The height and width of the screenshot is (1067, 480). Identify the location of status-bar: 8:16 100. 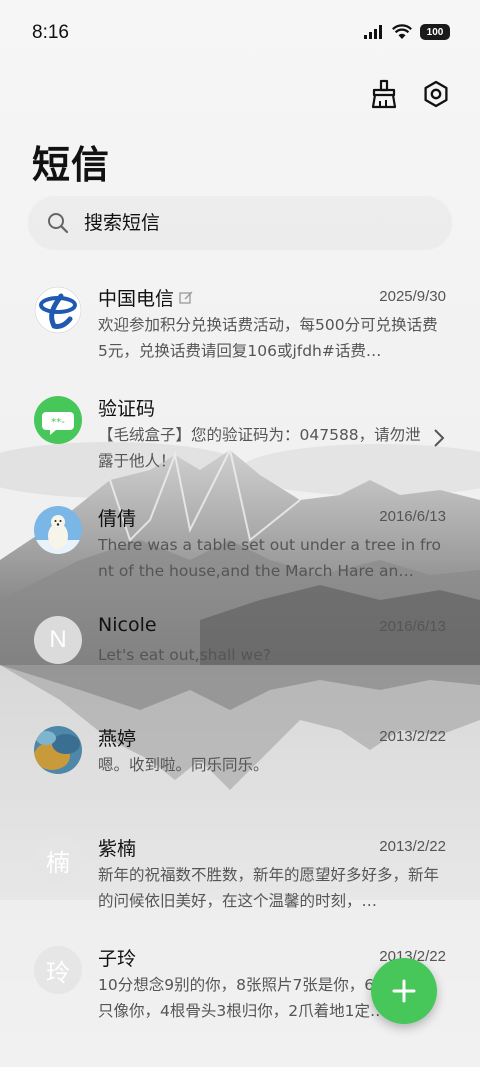
(240, 34).